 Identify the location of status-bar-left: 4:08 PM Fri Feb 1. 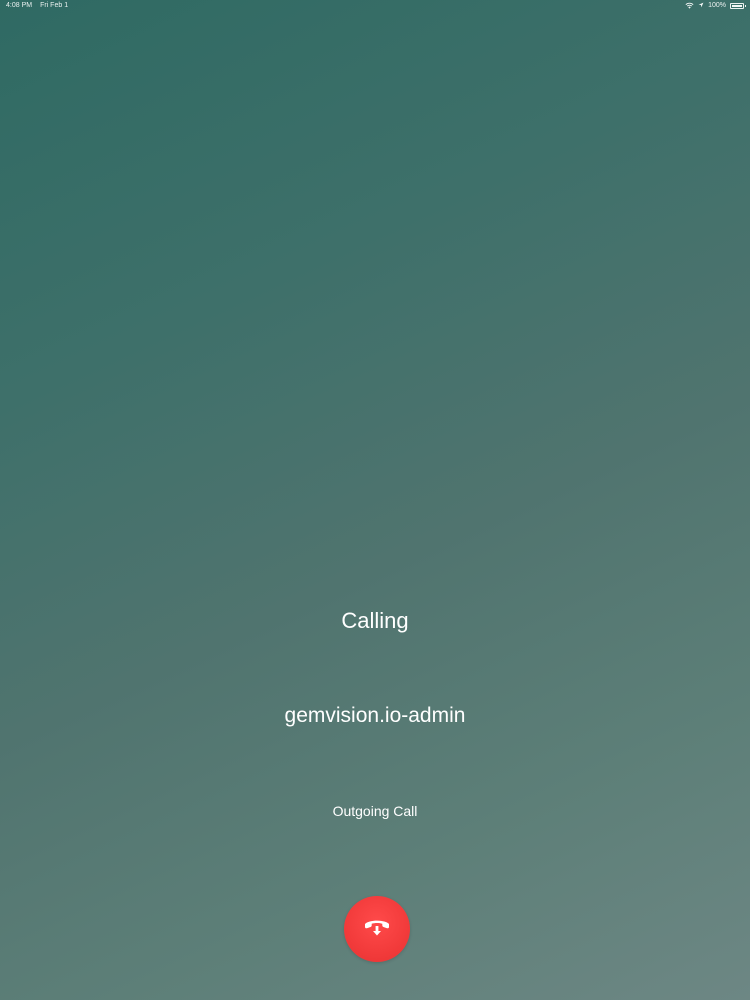
(37, 6).